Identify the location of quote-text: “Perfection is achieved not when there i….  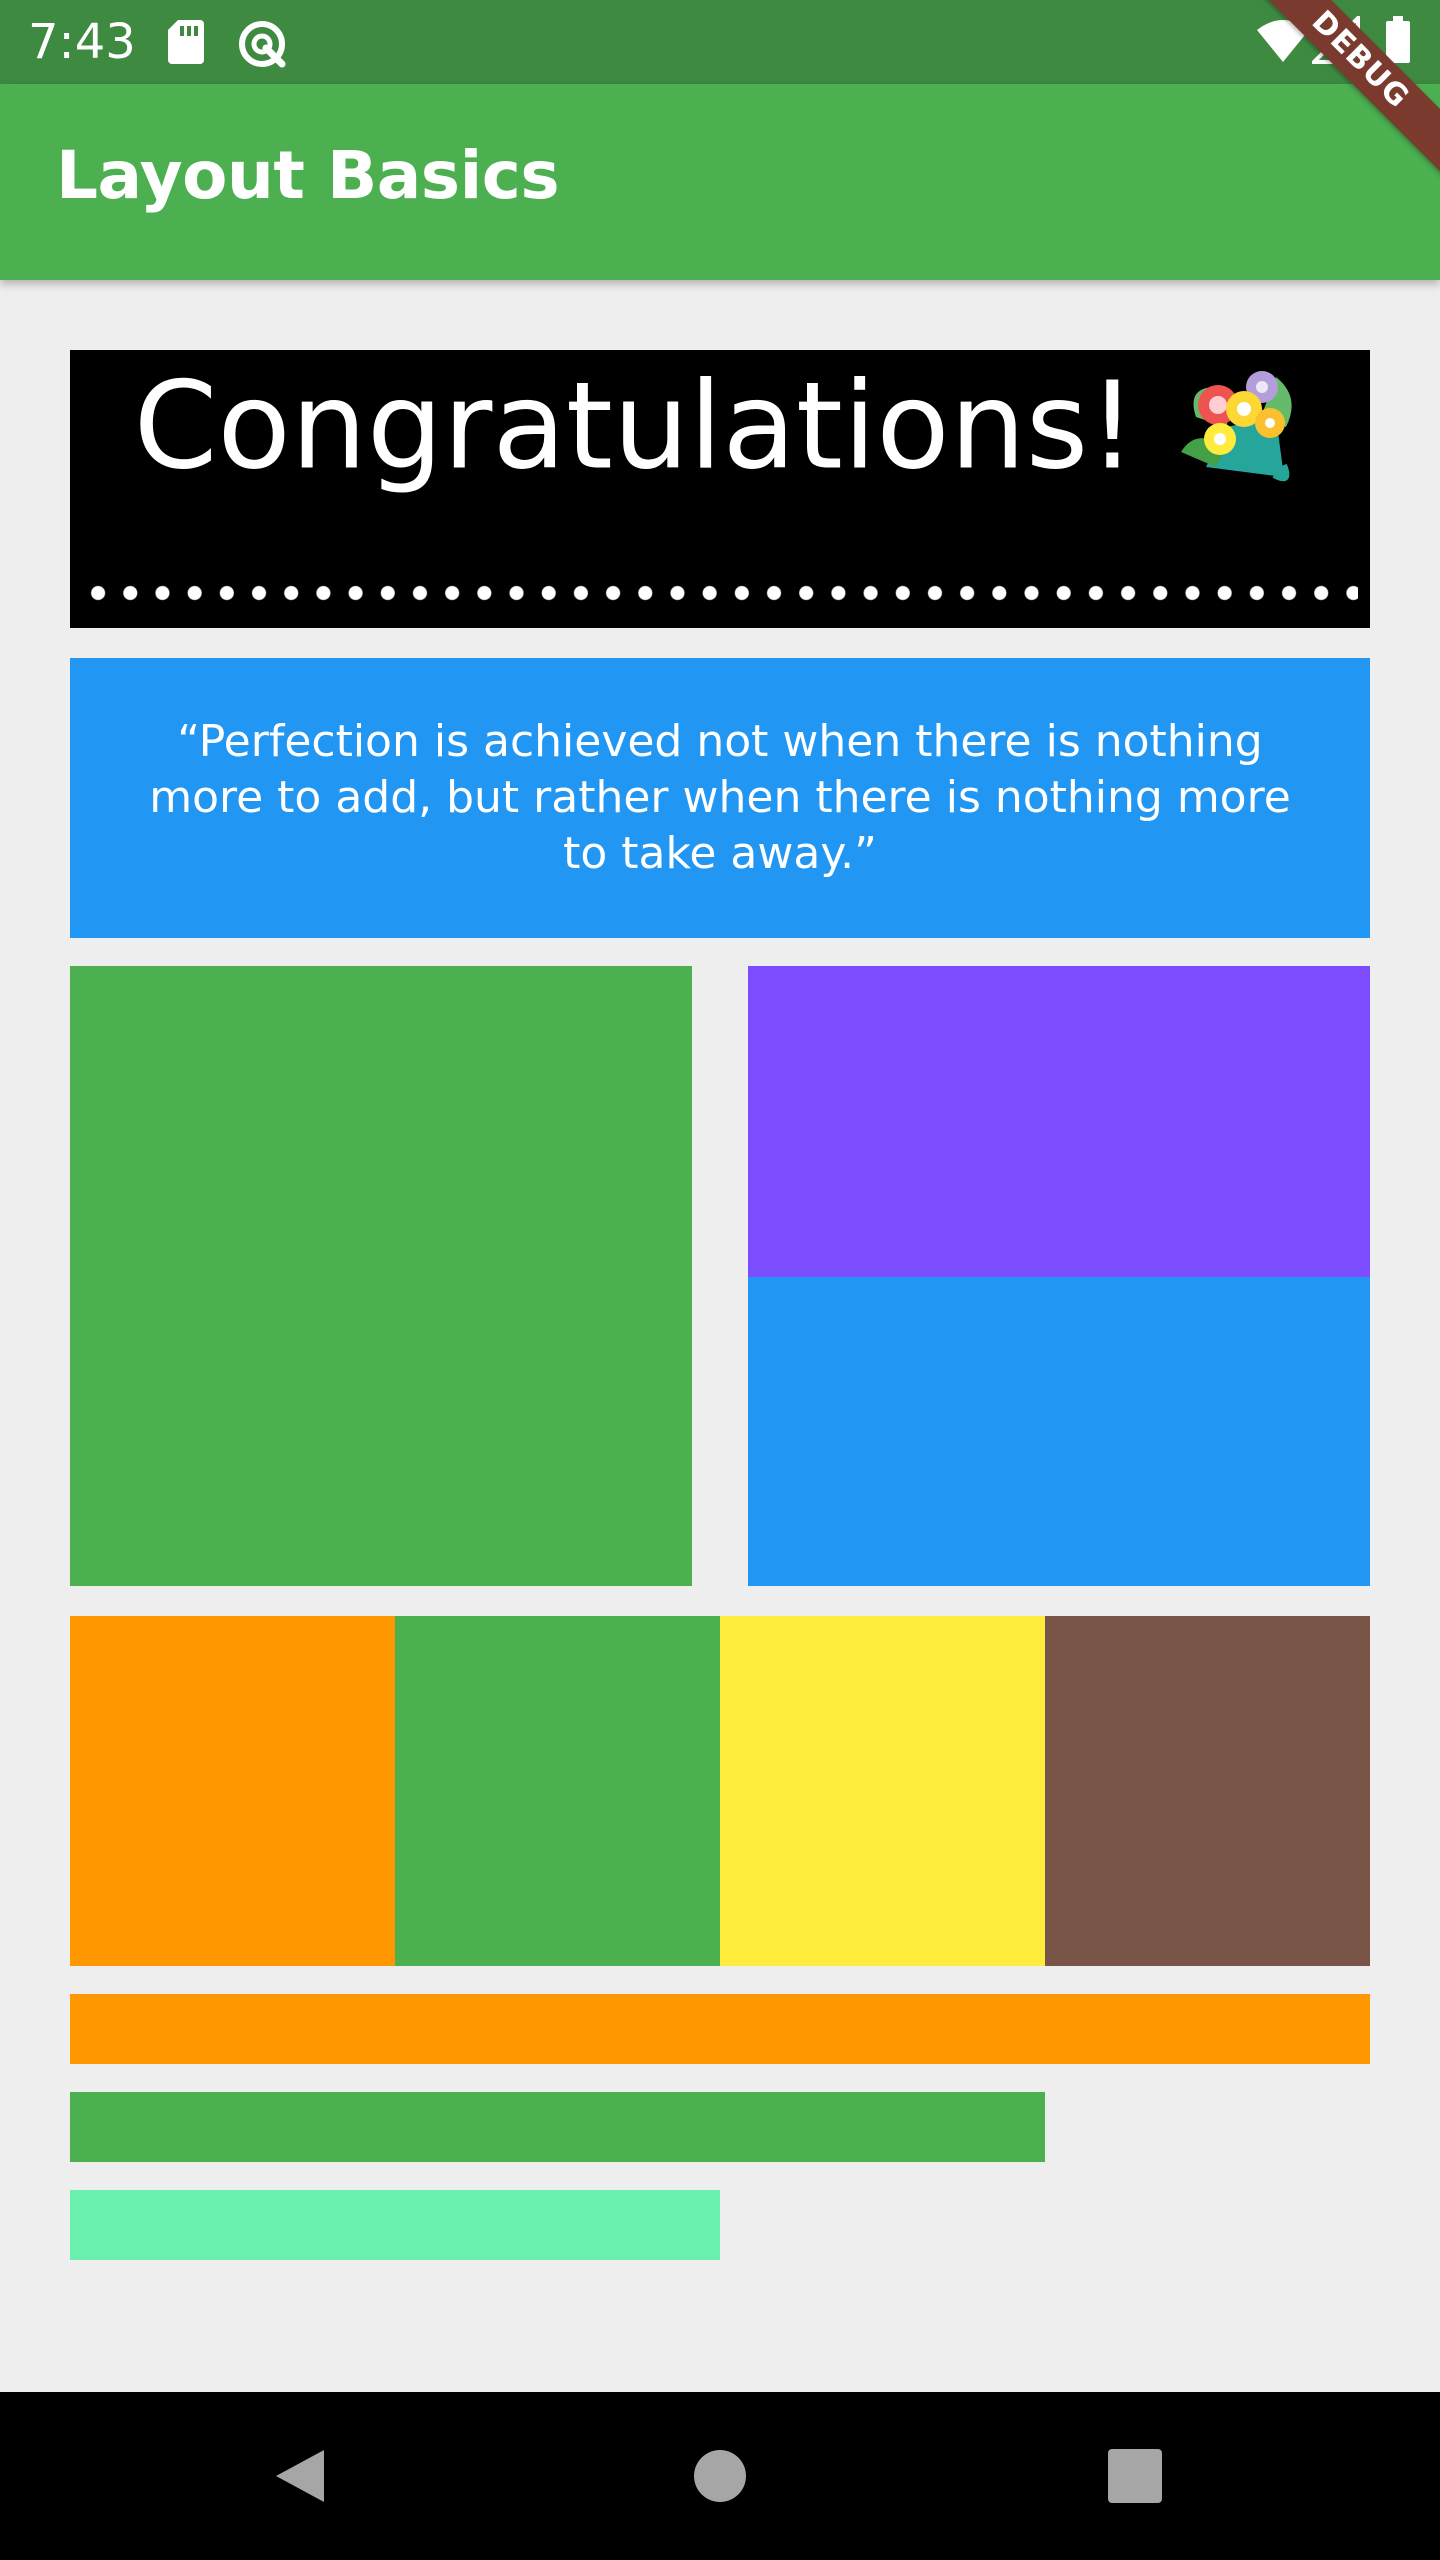
(720, 797).